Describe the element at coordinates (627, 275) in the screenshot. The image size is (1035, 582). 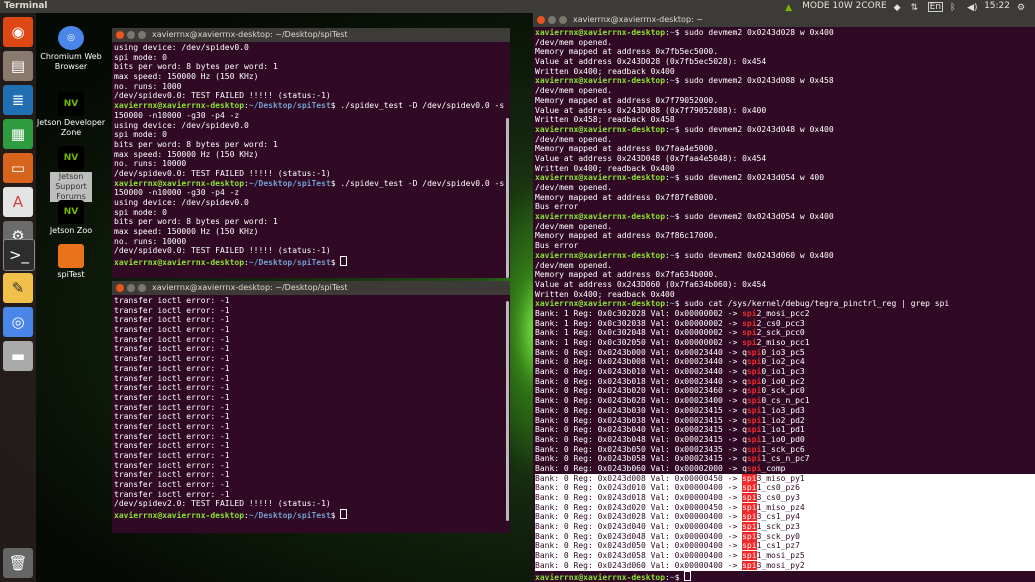
I see `line-text: Memory mapped at address 0x7fa634b000.` at that location.